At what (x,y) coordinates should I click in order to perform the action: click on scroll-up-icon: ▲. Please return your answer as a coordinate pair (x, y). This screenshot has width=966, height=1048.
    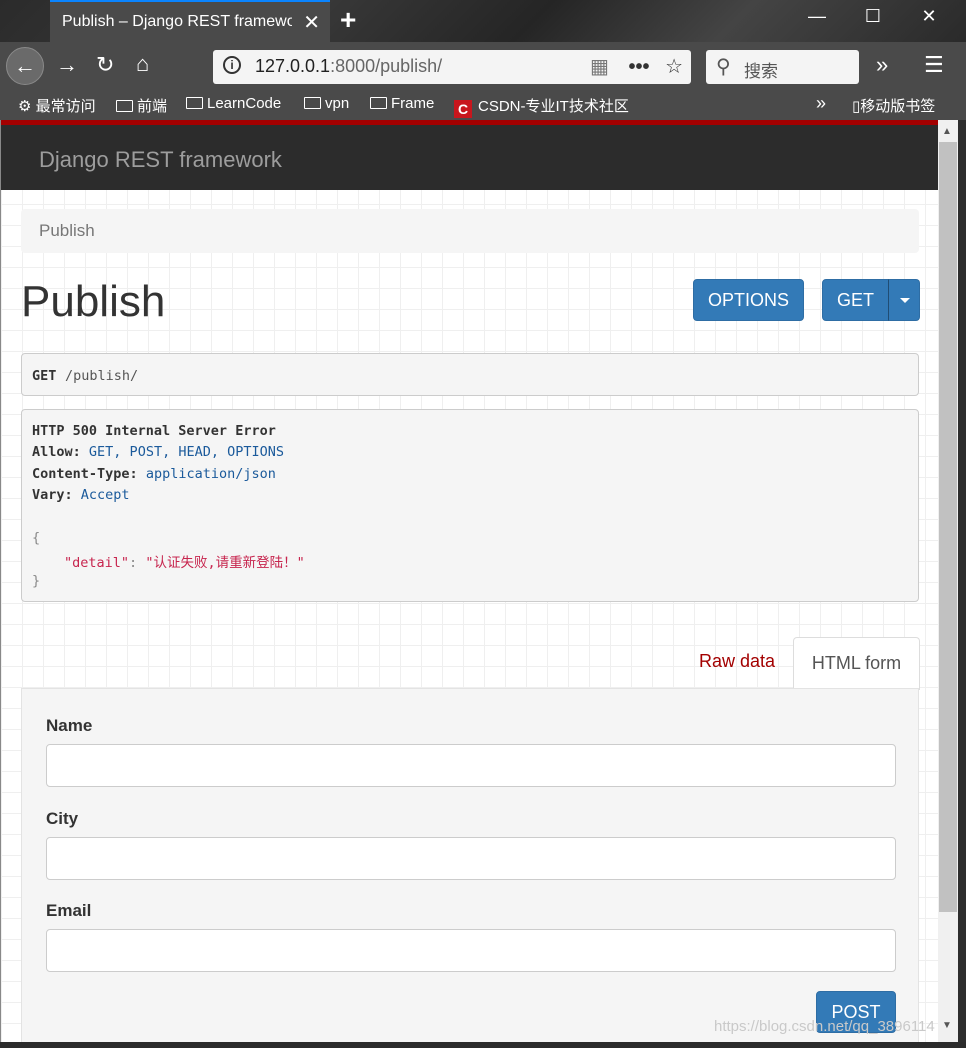
    Looking at the image, I should click on (947, 131).